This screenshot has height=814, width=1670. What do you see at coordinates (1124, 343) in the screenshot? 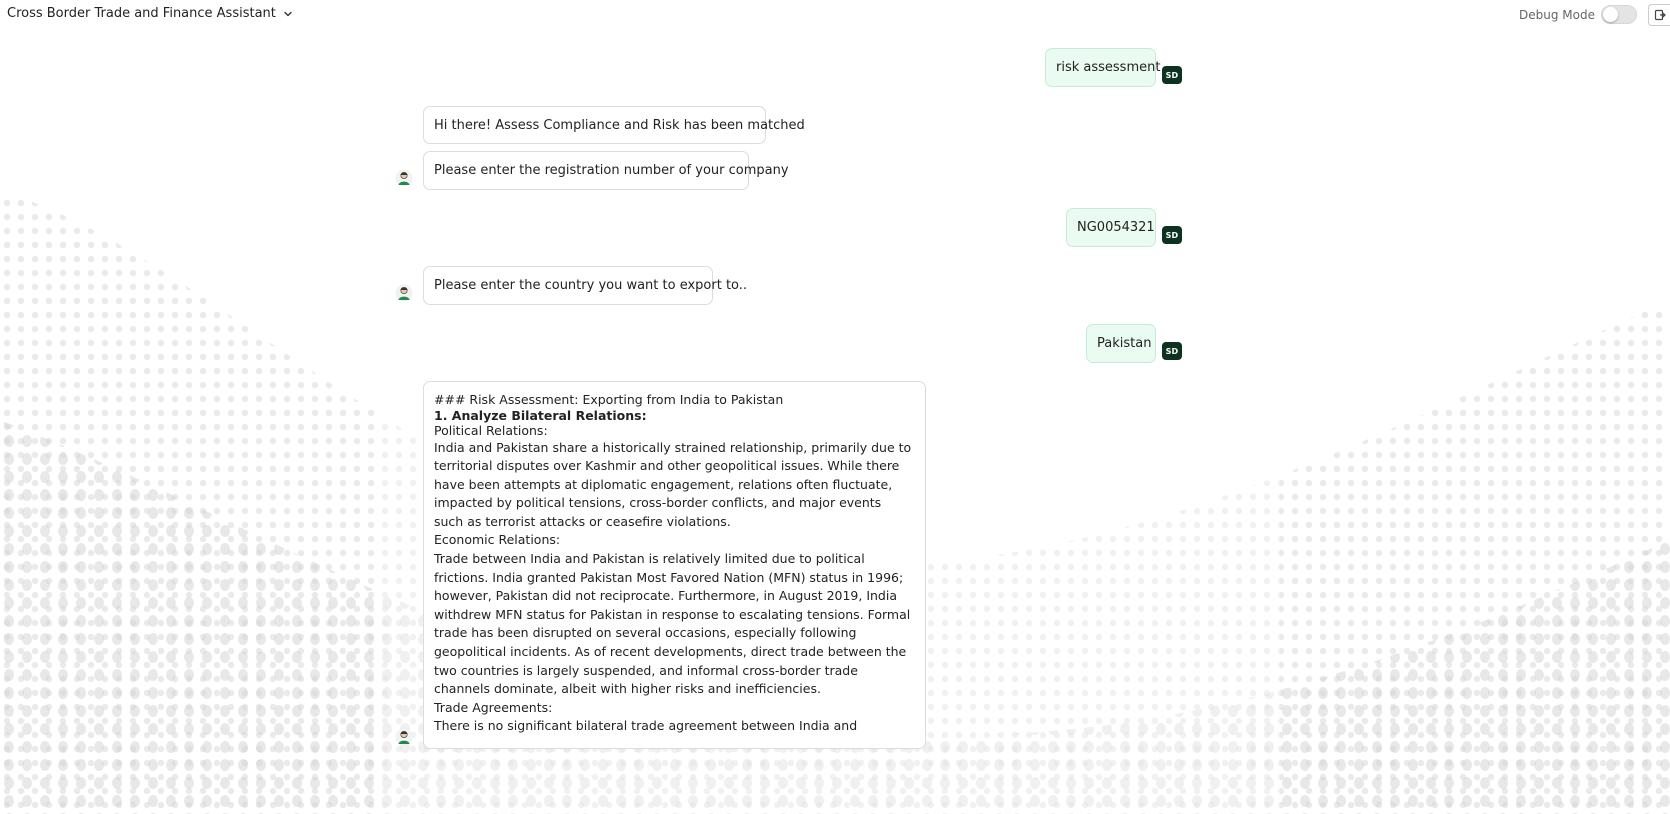
I see `message-text: Pakistan` at bounding box center [1124, 343].